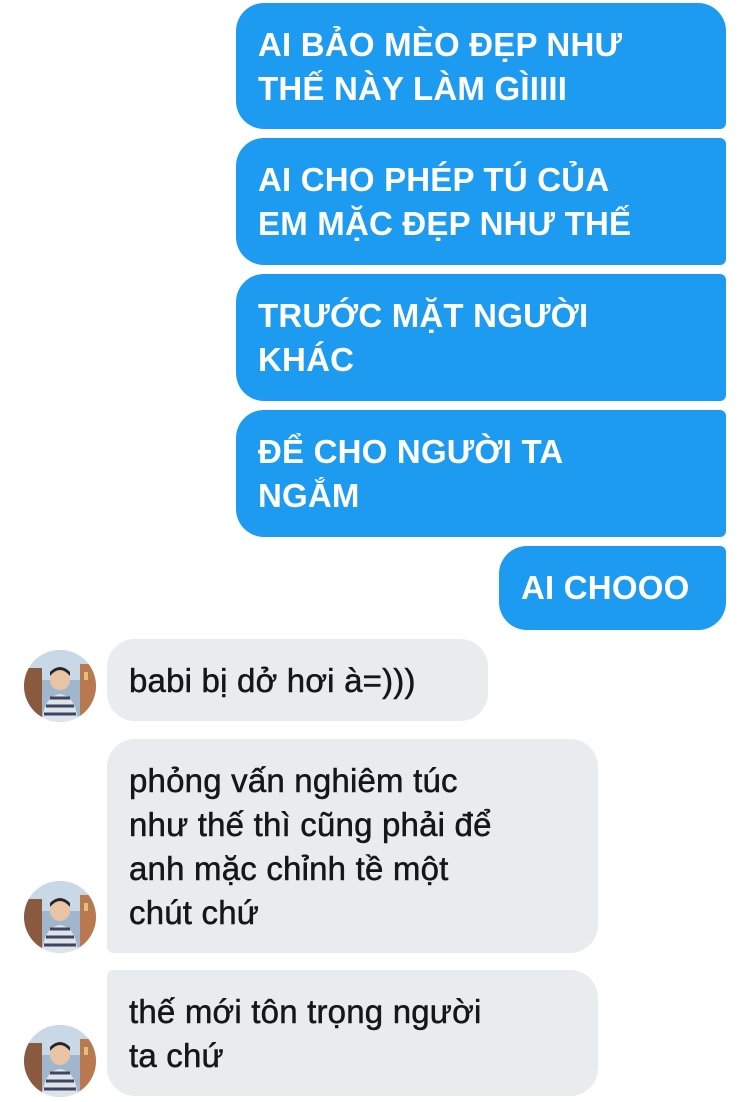 The image size is (750, 1102). Describe the element at coordinates (297, 680) in the screenshot. I see `incoming-message: babi bị dở hơi à=)))` at that location.